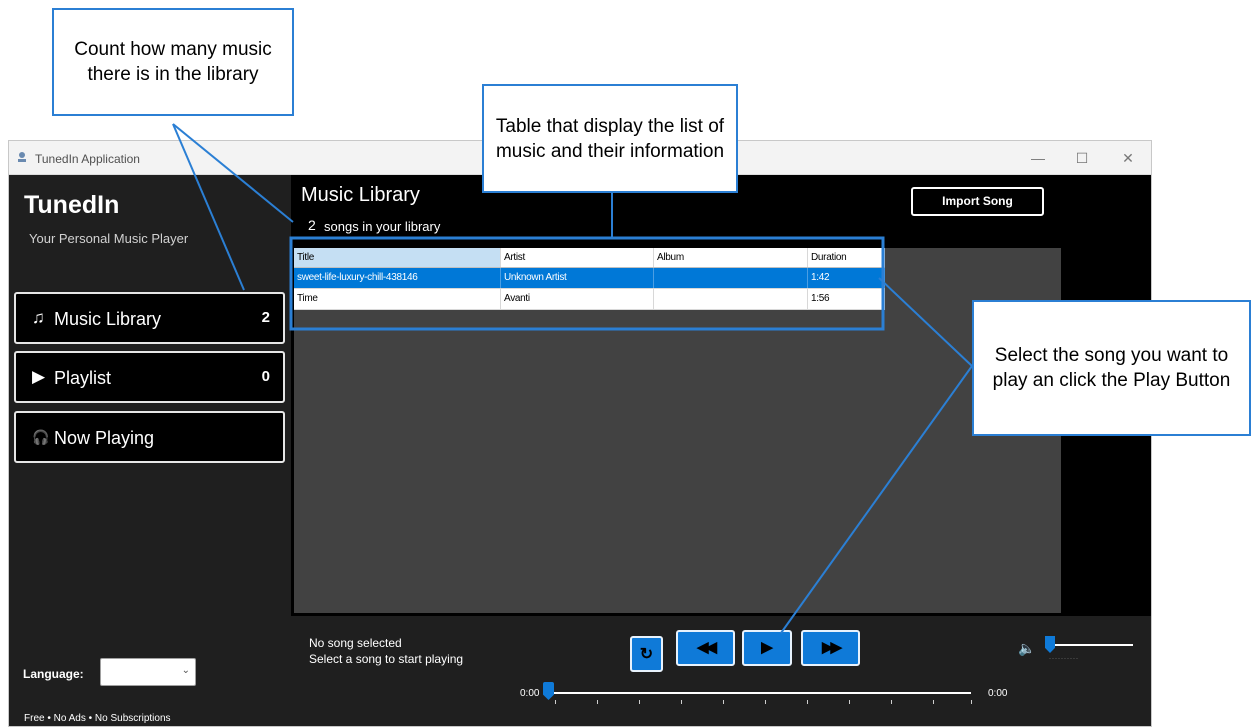 This screenshot has height=727, width=1252. I want to click on now-playing-hint: Select a song to start playing, so click(386, 659).